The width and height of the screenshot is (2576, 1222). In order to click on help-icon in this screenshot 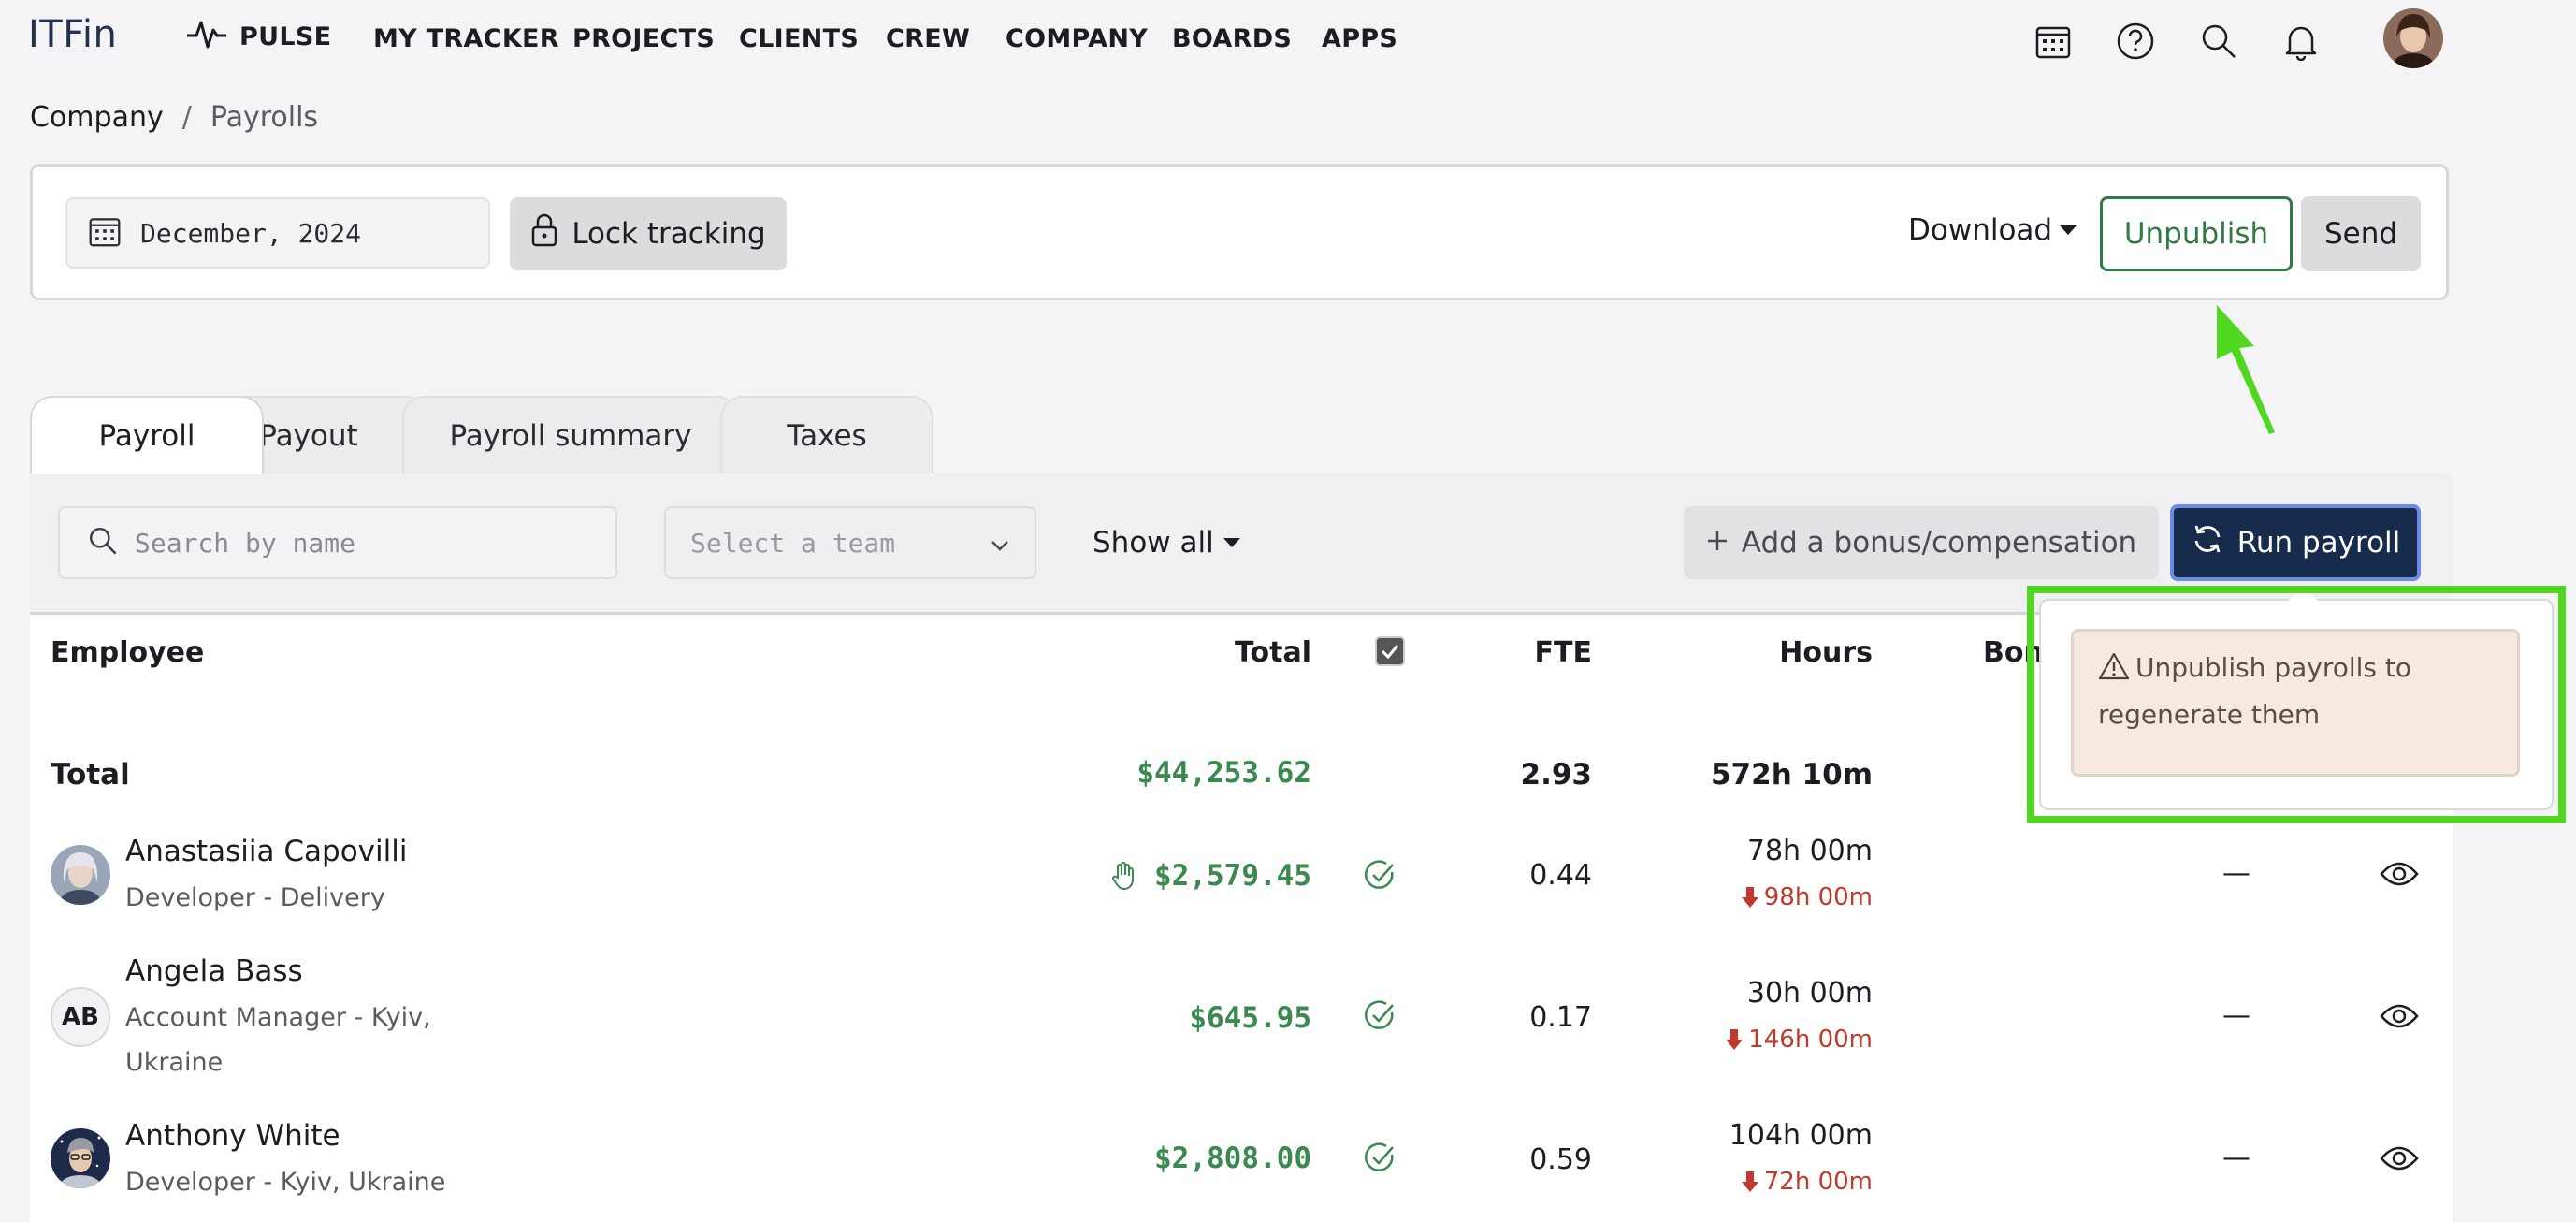, I will do `click(2135, 41)`.